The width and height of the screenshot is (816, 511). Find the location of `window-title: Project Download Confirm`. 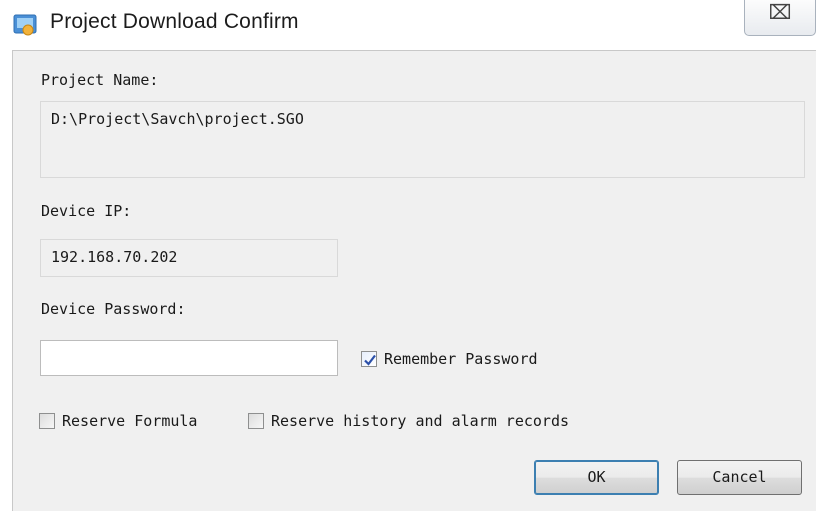

window-title: Project Download Confirm is located at coordinates (174, 21).